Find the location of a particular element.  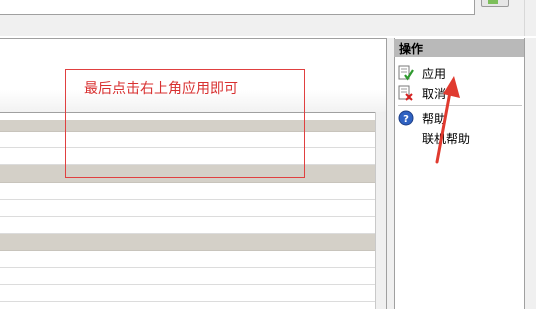

go-icon is located at coordinates (493, 2).